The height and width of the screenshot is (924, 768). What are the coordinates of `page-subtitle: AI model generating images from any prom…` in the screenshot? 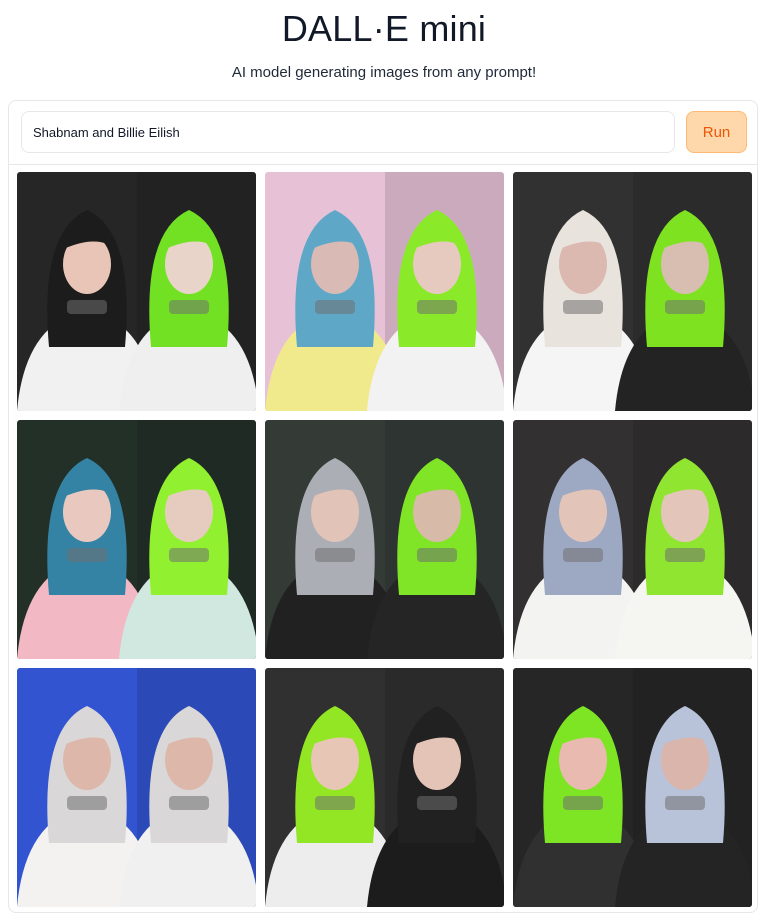 It's located at (384, 72).